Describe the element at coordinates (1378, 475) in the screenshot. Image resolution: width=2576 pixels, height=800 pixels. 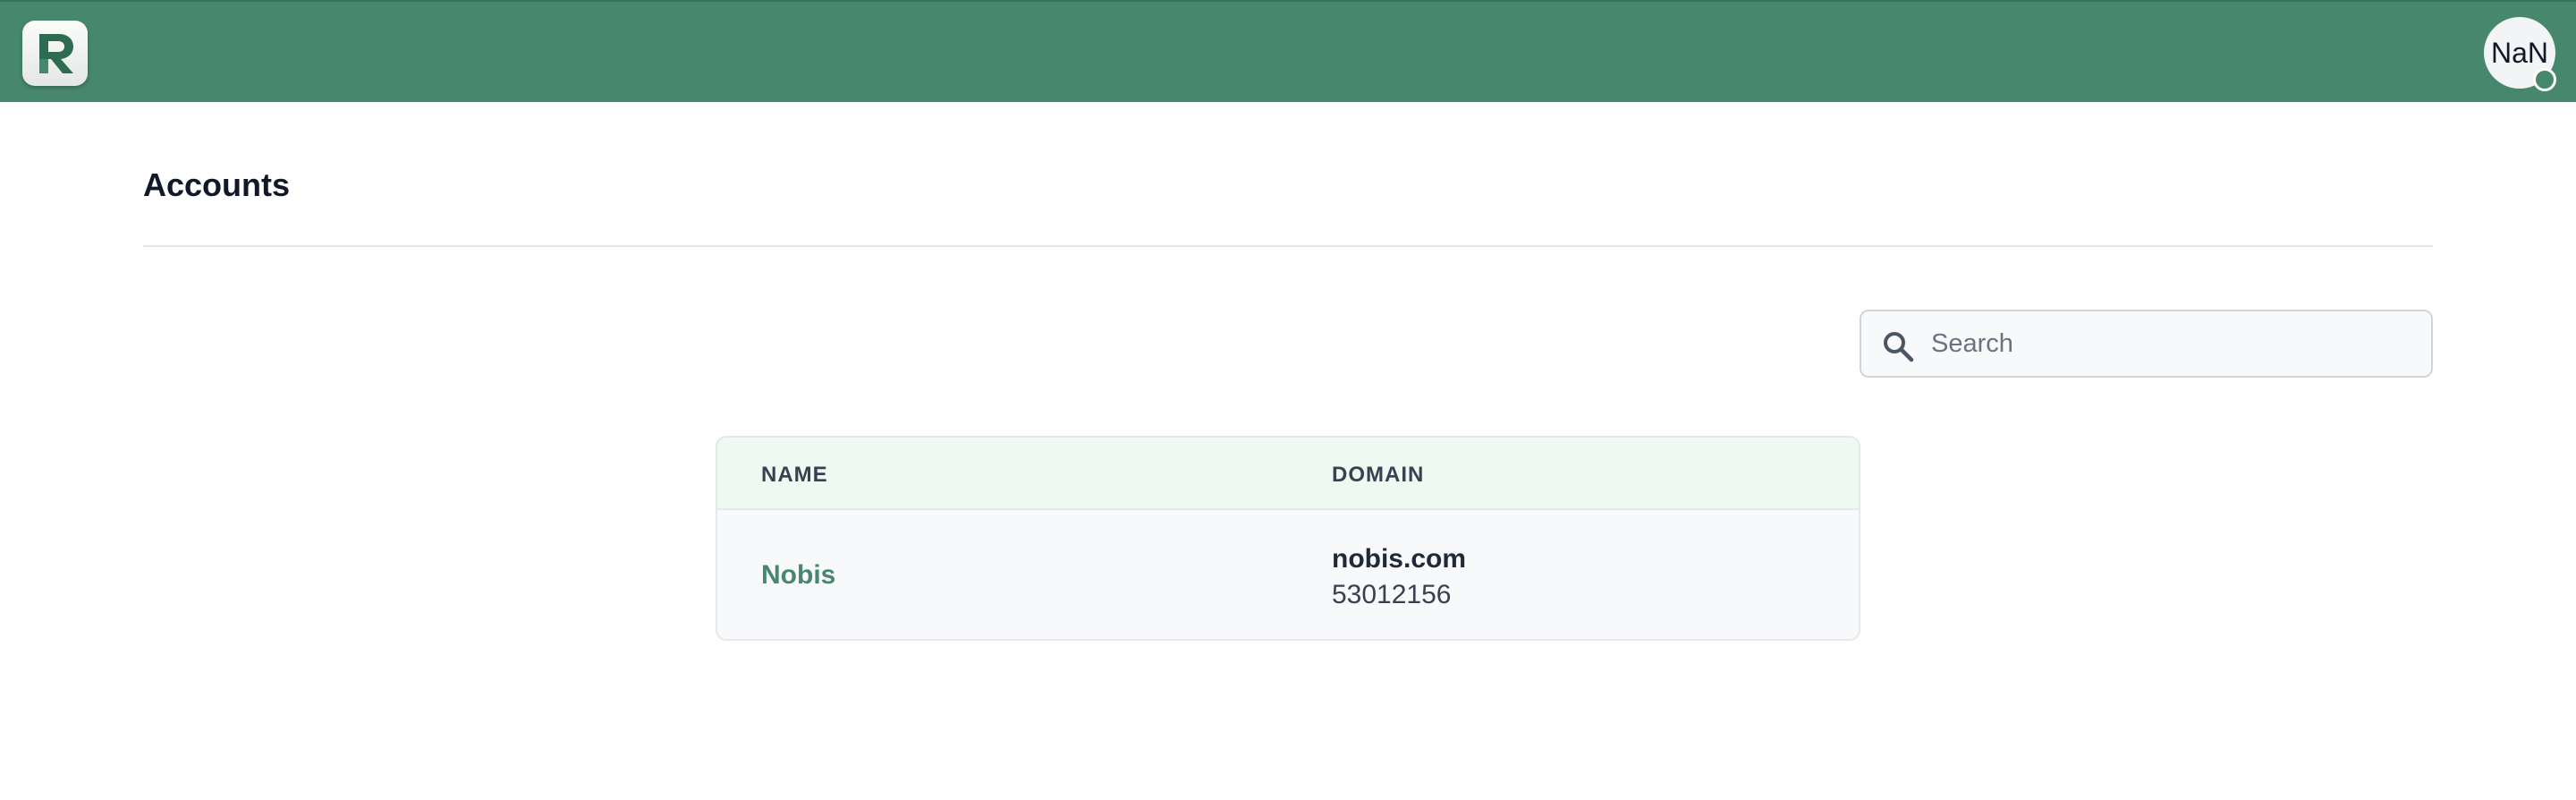
I see `column-header-domain: DOMAIN` at that location.